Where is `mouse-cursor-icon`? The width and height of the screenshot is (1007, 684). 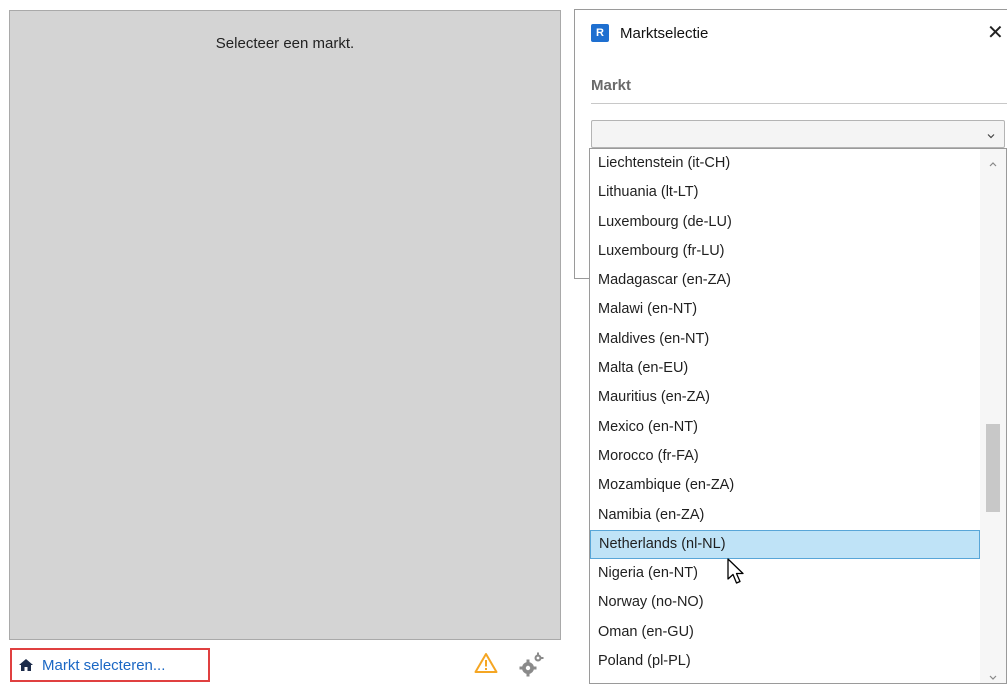 mouse-cursor-icon is located at coordinates (736, 572).